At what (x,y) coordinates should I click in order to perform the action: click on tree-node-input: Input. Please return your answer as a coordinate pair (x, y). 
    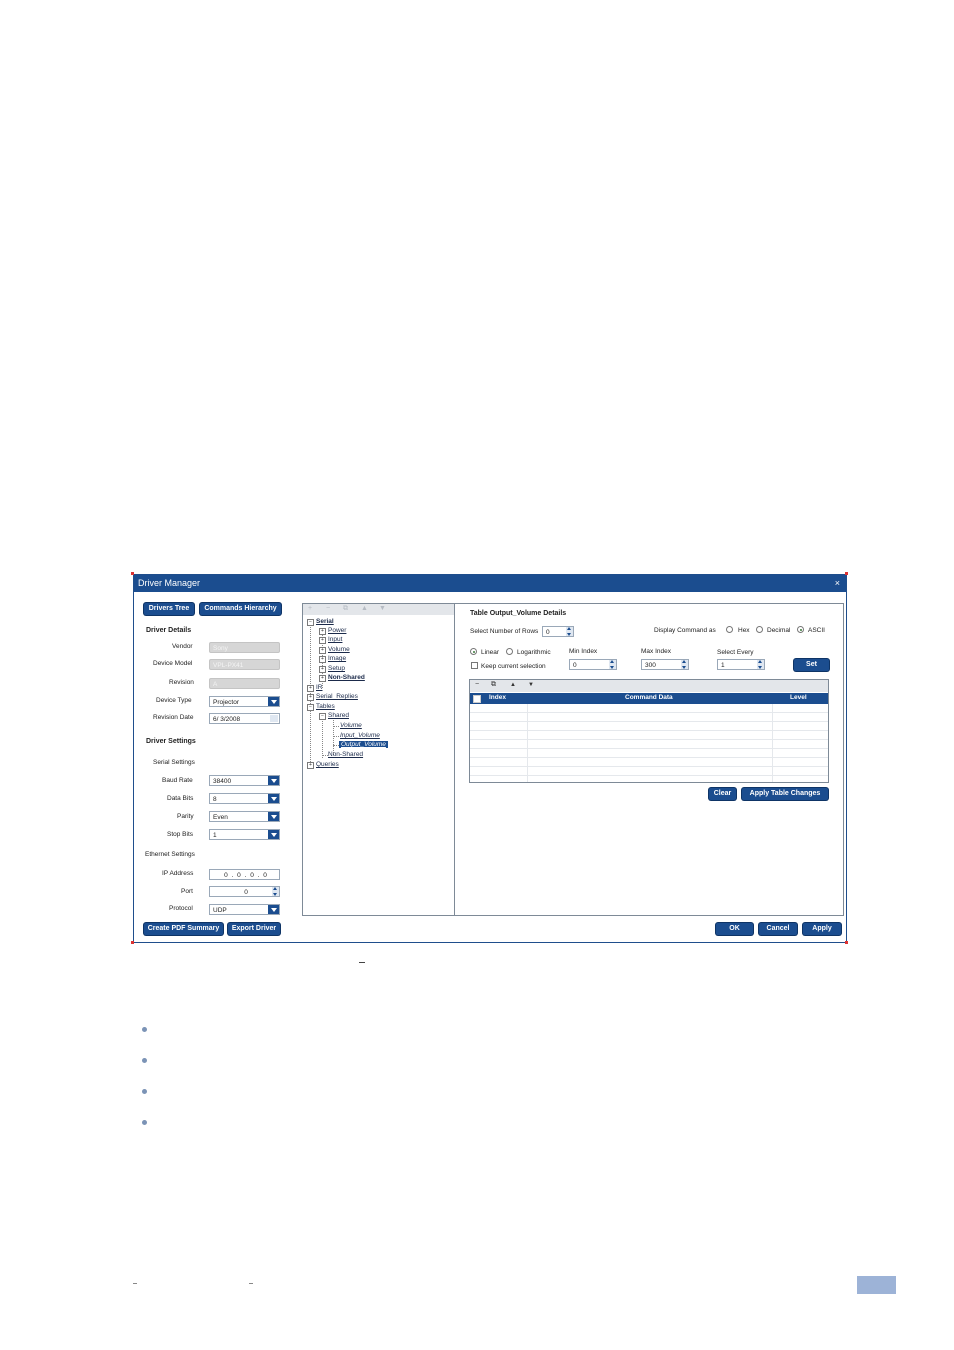
    Looking at the image, I should click on (335, 639).